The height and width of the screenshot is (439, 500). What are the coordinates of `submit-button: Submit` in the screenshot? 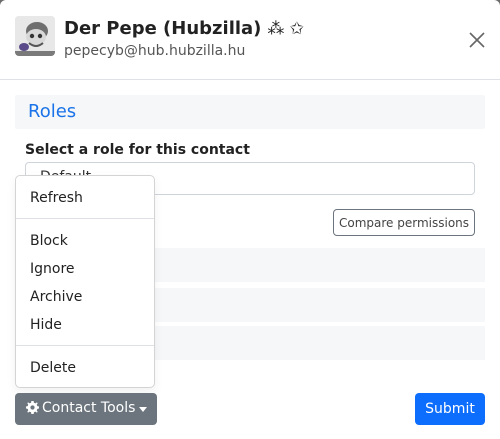 It's located at (450, 409).